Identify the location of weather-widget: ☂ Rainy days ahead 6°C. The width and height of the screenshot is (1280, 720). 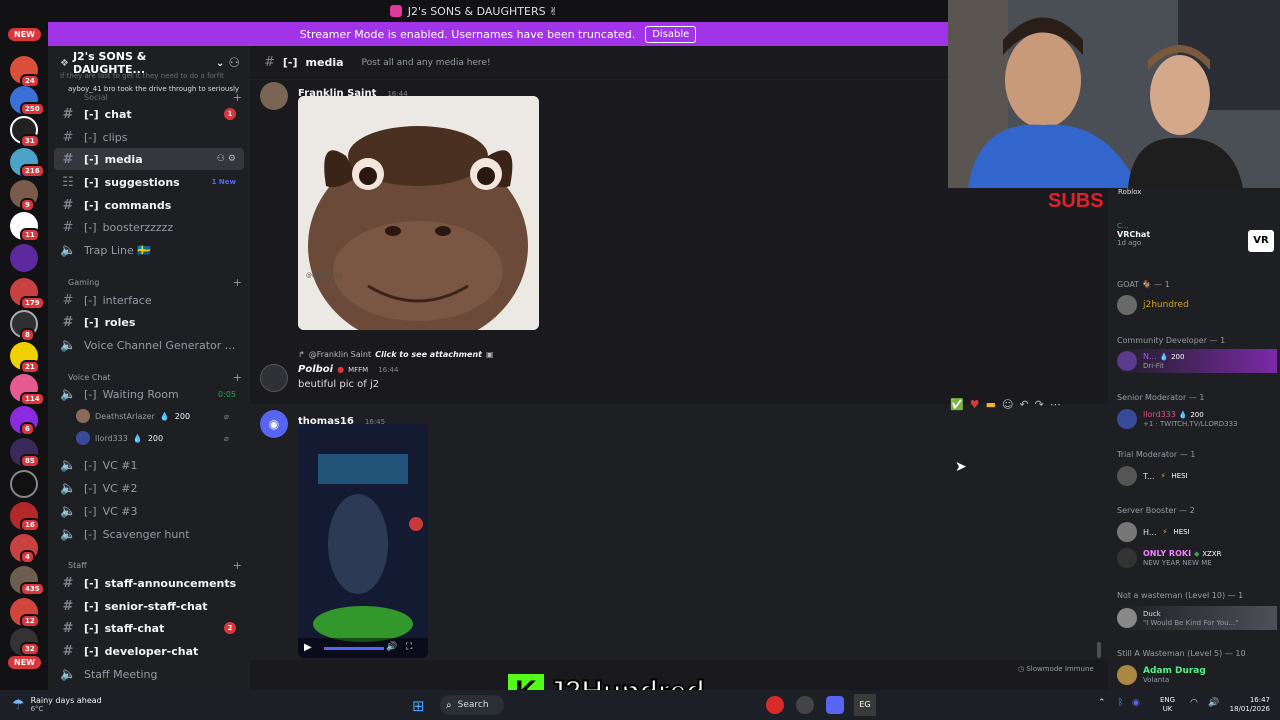
(57, 704).